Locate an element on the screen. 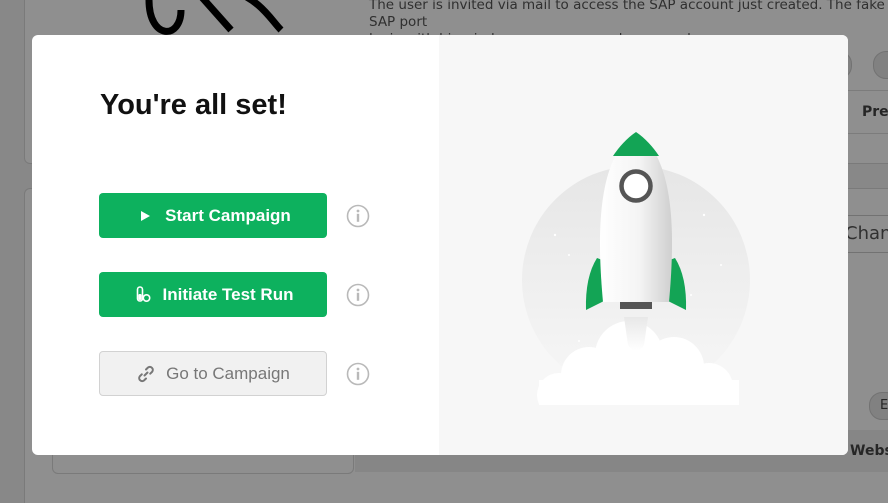 The image size is (888, 503). start-campaign-button: Start Campaign is located at coordinates (213, 215).